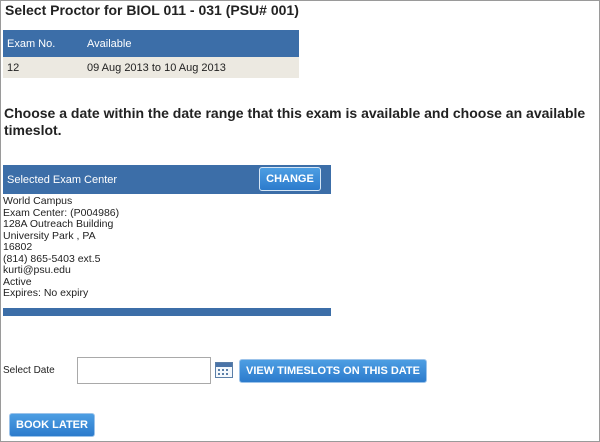 This screenshot has height=442, width=600. I want to click on select-date-label: Select Date, so click(29, 370).